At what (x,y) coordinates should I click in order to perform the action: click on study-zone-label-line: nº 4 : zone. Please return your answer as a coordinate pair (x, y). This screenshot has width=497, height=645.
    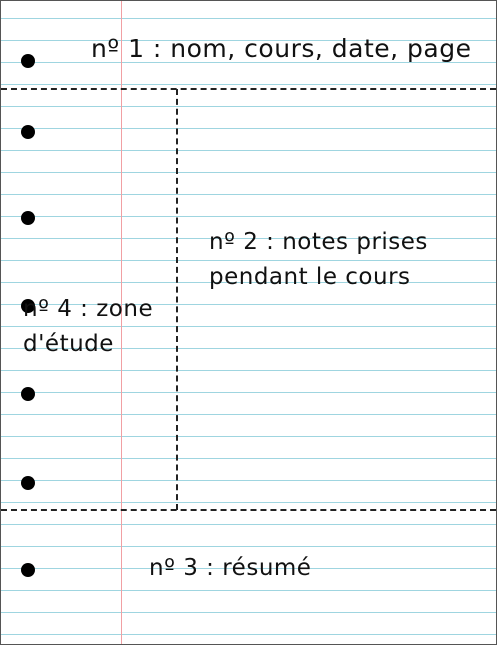
    Looking at the image, I should click on (88, 309).